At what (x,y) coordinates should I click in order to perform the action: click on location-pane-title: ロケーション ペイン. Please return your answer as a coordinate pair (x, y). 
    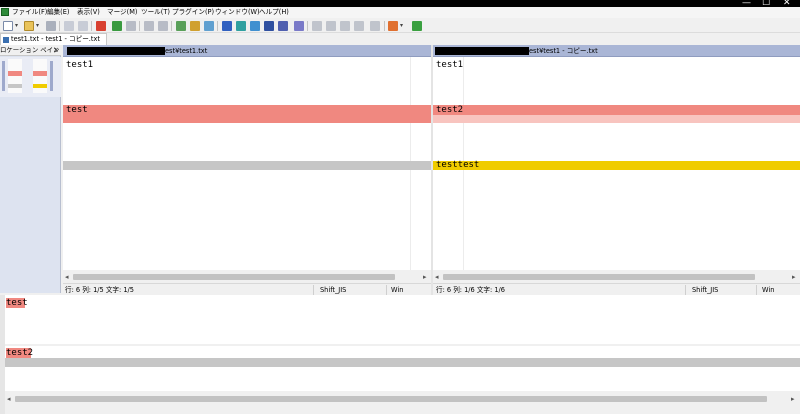
    Looking at the image, I should click on (30, 50).